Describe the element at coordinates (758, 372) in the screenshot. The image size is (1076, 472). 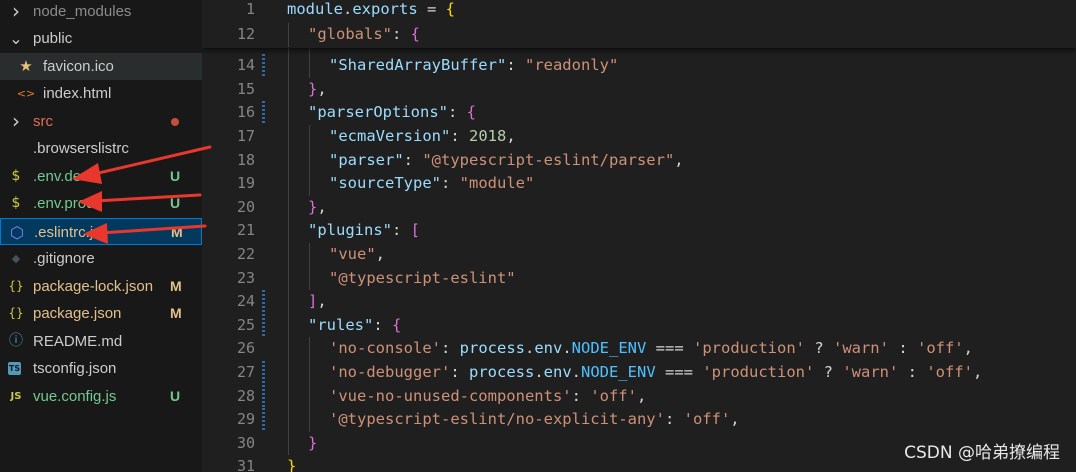
I see `code-token: 'production'` at that location.